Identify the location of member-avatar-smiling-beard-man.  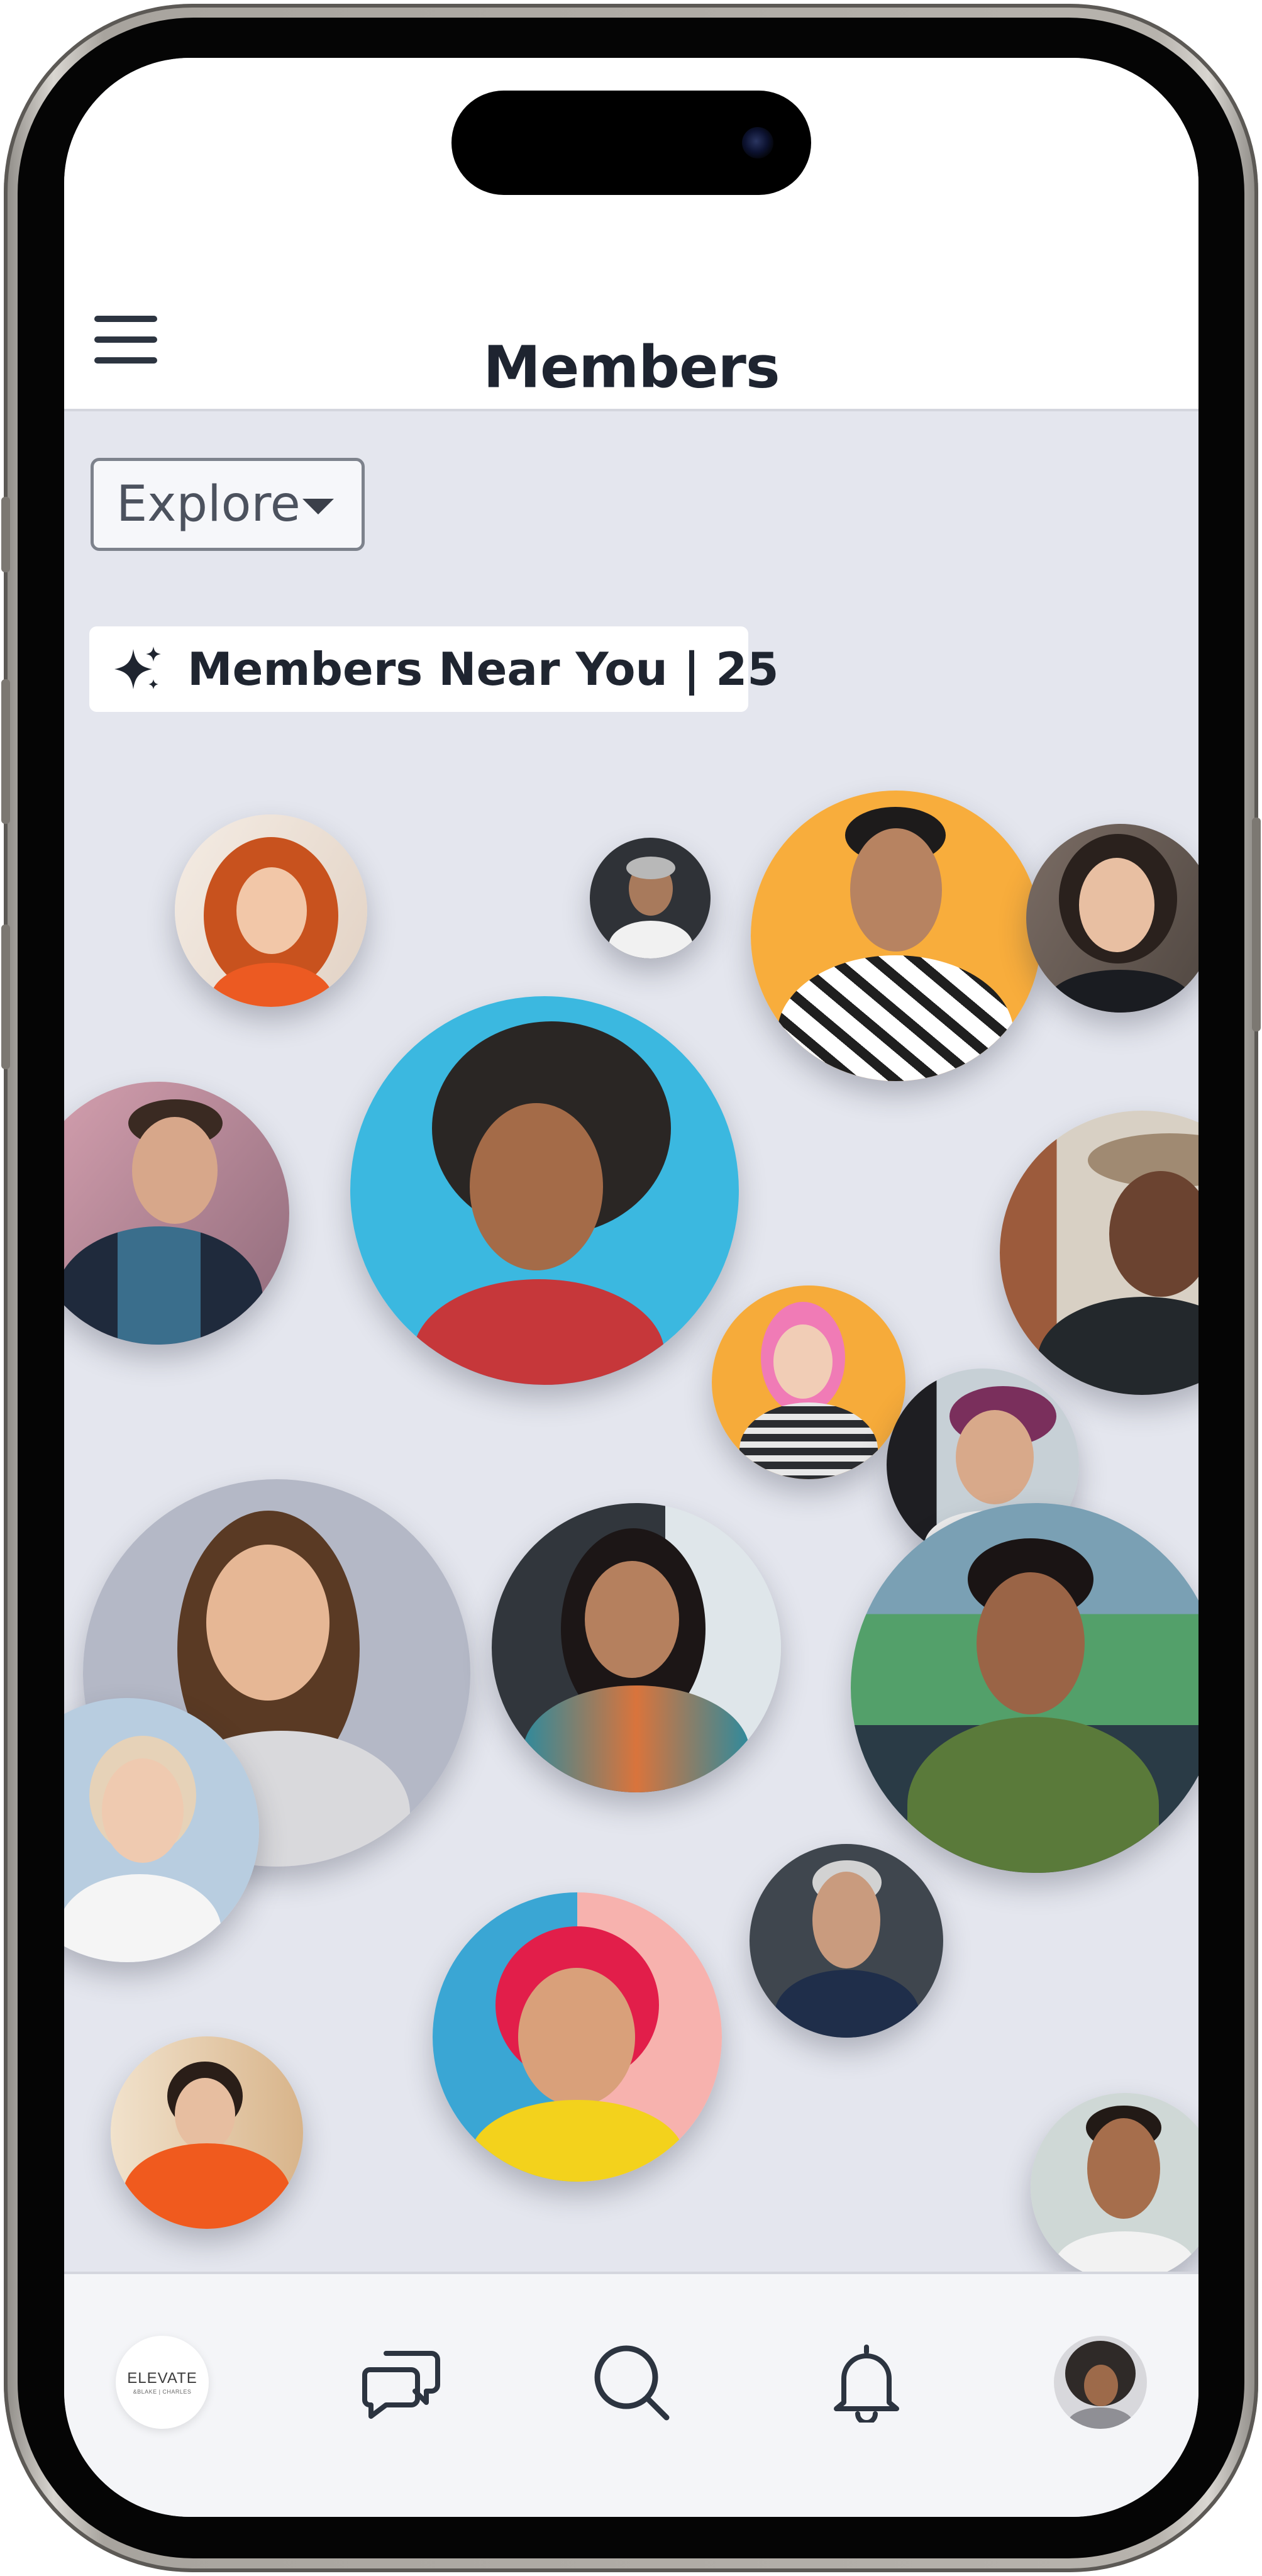
(1114, 2187).